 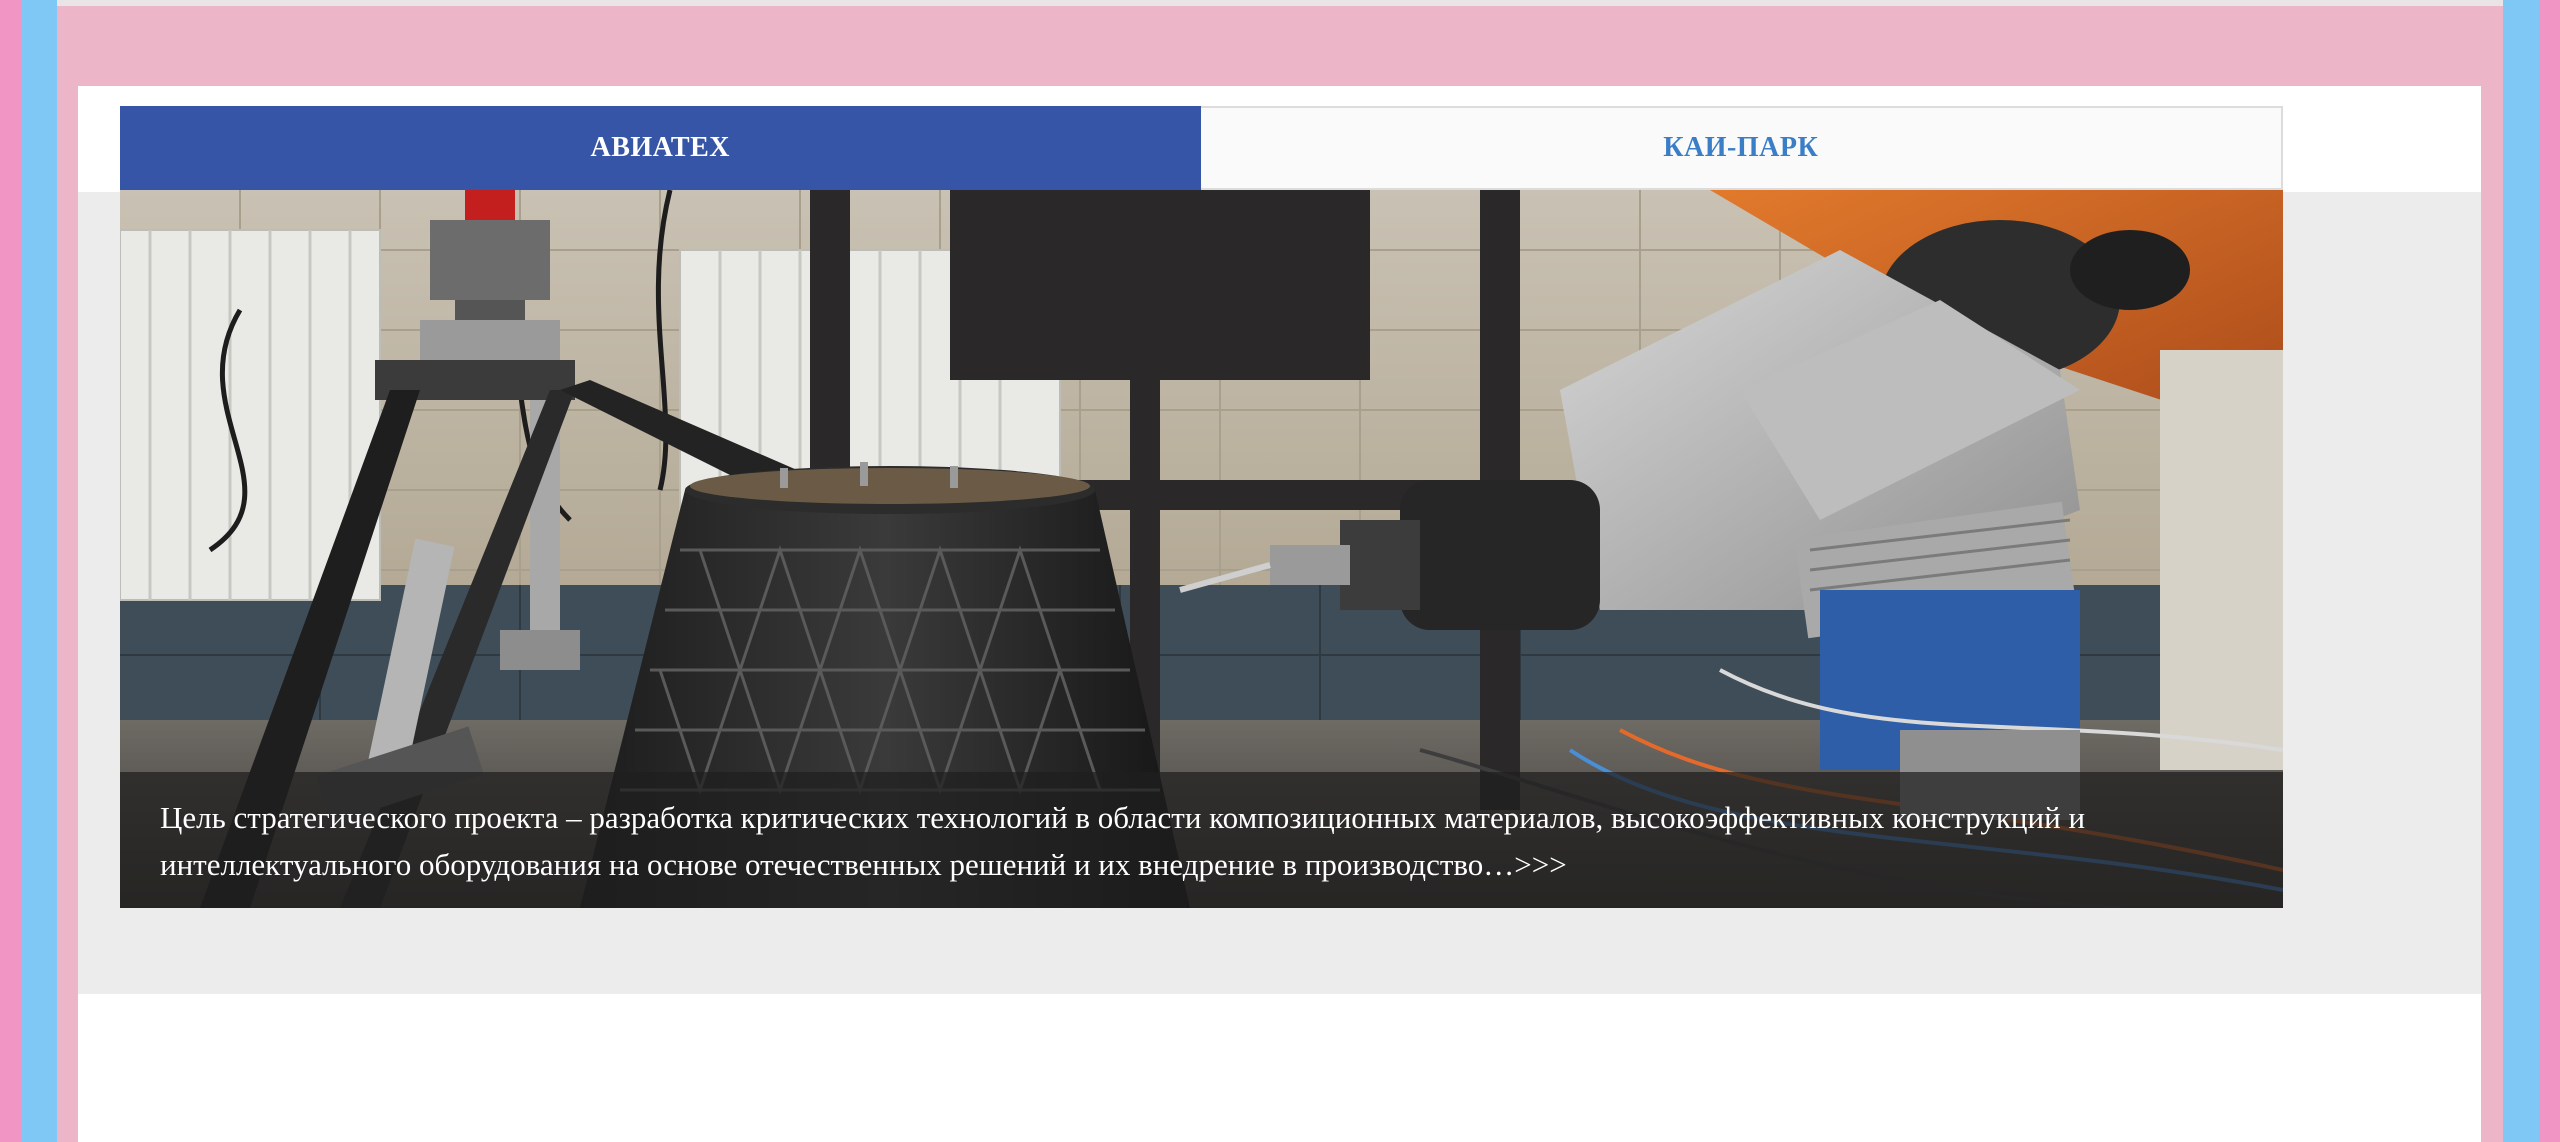 I want to click on tab-kai-park: КАИ-ПАРК, so click(x=1741, y=148).